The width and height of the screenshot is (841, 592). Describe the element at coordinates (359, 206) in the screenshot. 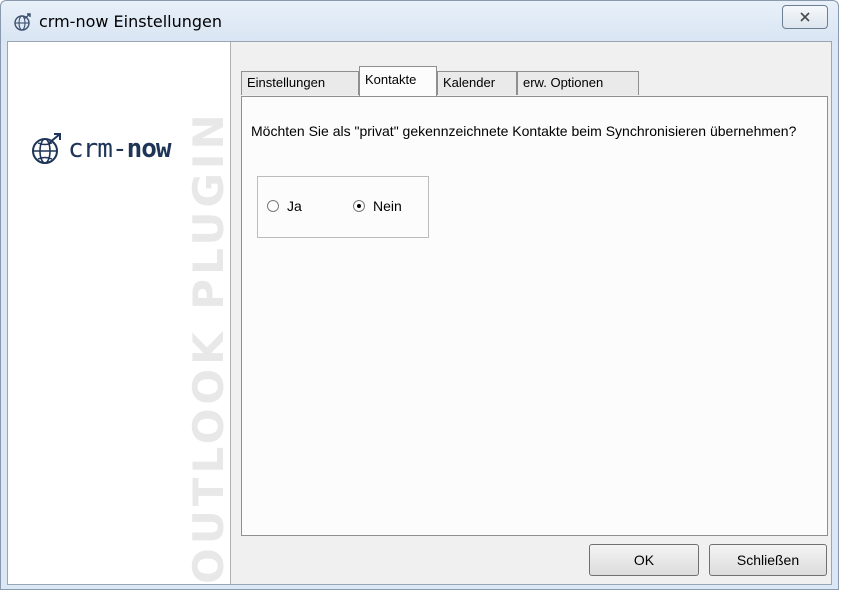

I see `radio-checked-icon` at that location.